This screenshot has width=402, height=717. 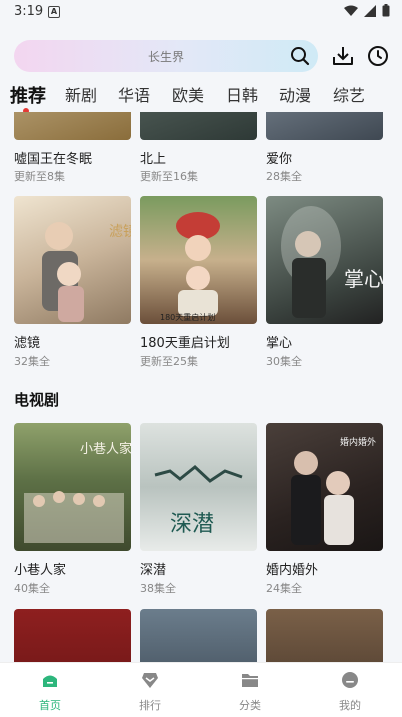 What do you see at coordinates (187, 317) in the screenshot?
I see `poster-title-art: 180天重启计划` at bounding box center [187, 317].